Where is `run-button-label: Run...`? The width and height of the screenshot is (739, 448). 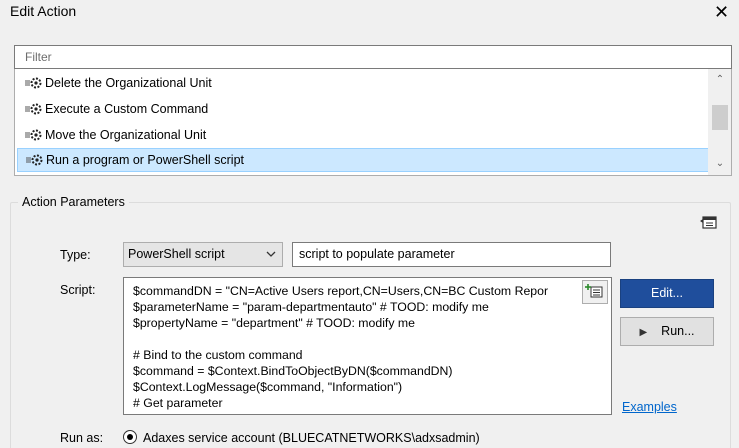 run-button-label: Run... is located at coordinates (678, 331).